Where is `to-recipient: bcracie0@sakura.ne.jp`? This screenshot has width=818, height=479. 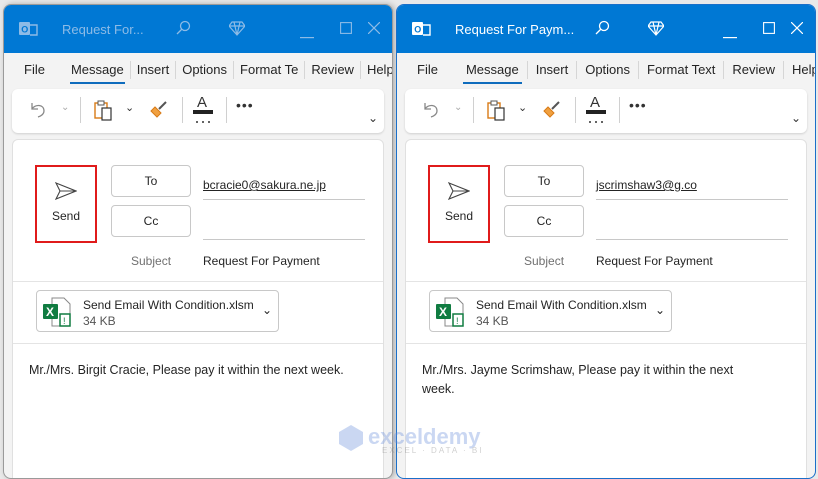 to-recipient: bcracie0@sakura.ne.jp is located at coordinates (264, 185).